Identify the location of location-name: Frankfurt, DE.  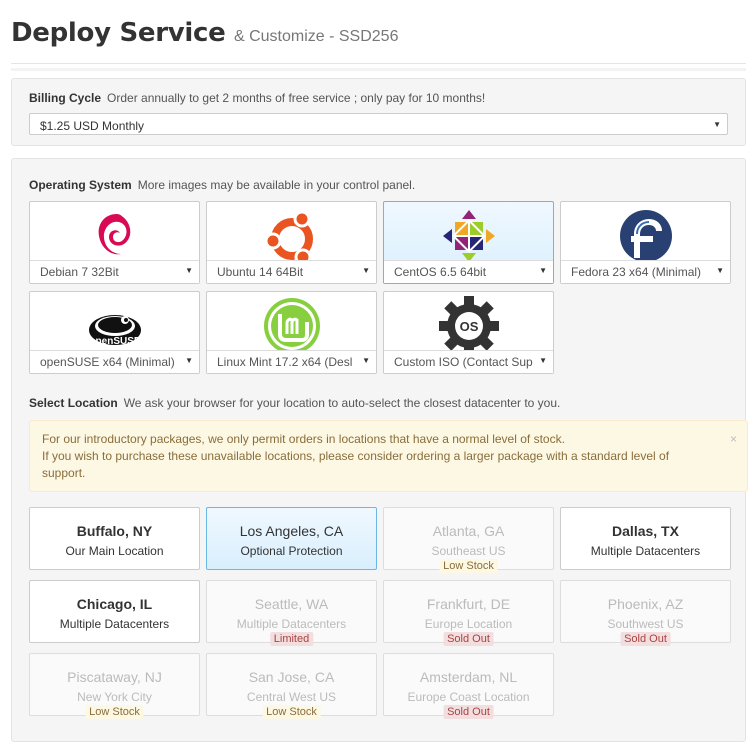
(468, 604).